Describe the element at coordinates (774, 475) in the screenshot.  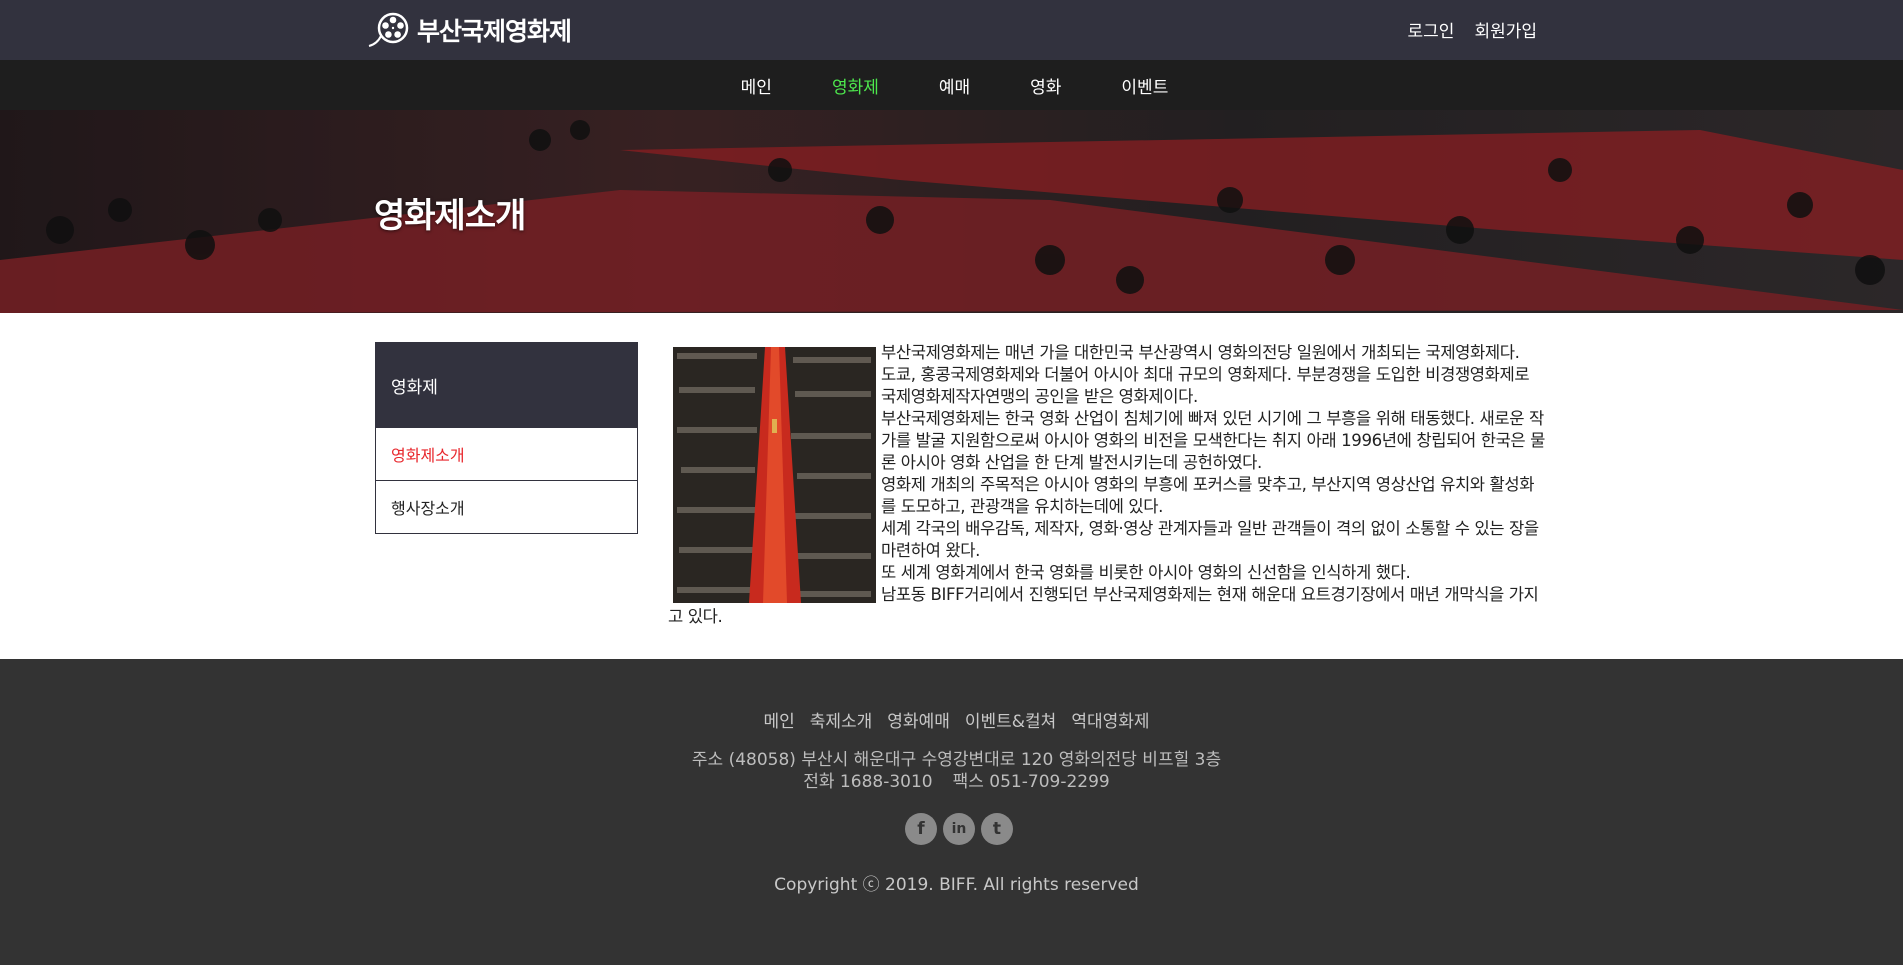
I see `red-carpet-photo` at that location.